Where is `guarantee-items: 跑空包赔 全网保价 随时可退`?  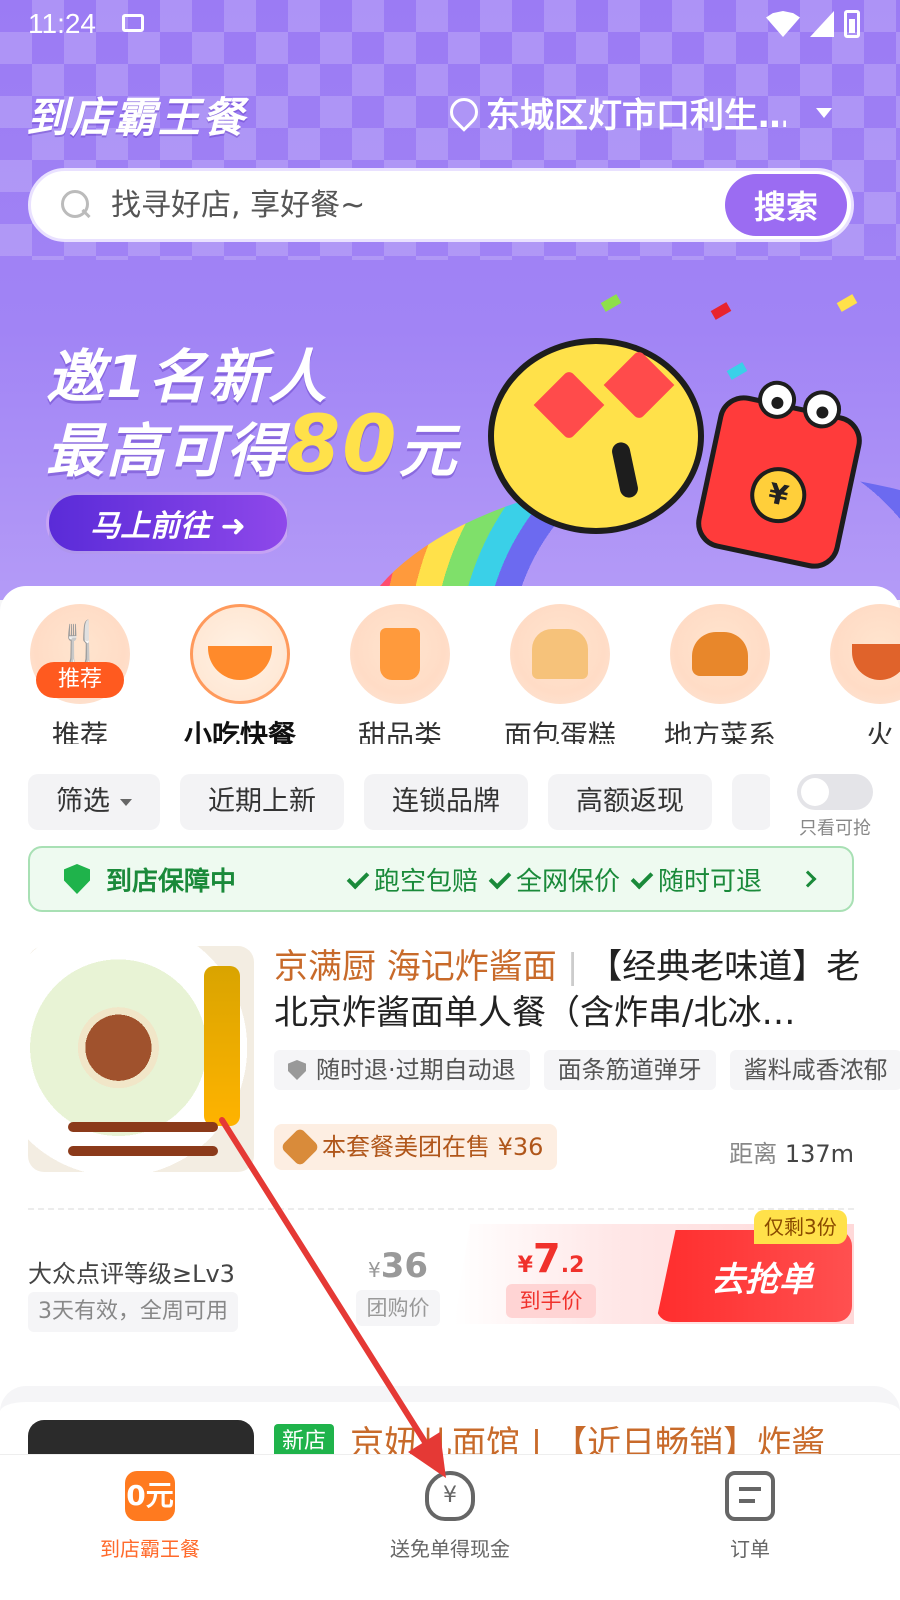
guarantee-items: 跑空包赔 全网保价 随时可退 is located at coordinates (554, 879).